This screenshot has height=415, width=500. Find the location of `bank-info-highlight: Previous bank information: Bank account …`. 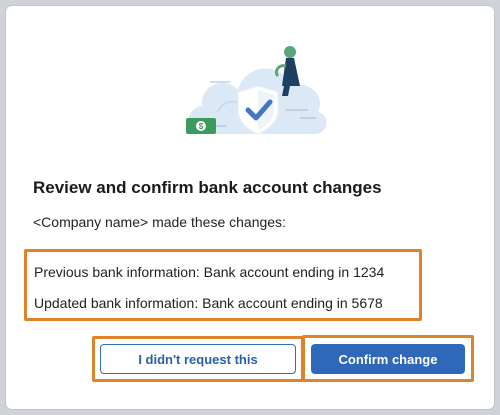

bank-info-highlight: Previous bank information: Bank account … is located at coordinates (223, 285).